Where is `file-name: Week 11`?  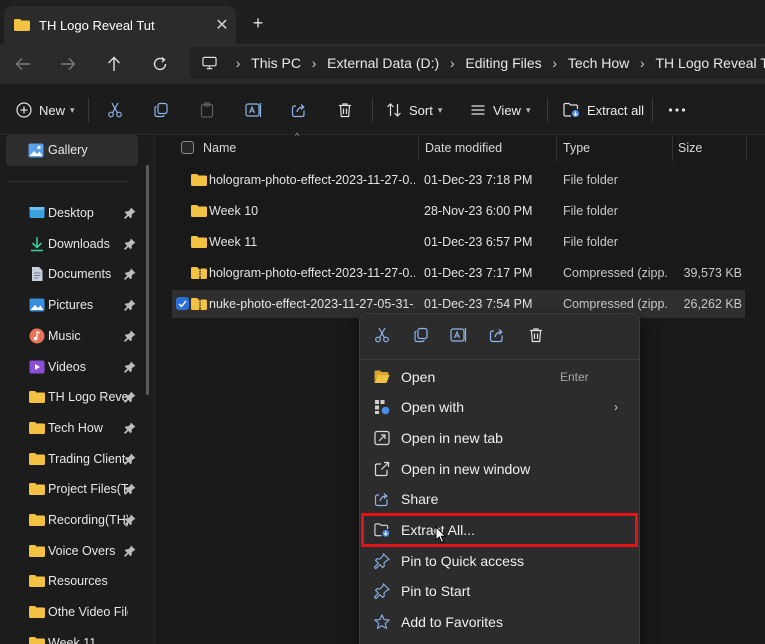 file-name: Week 11 is located at coordinates (233, 242).